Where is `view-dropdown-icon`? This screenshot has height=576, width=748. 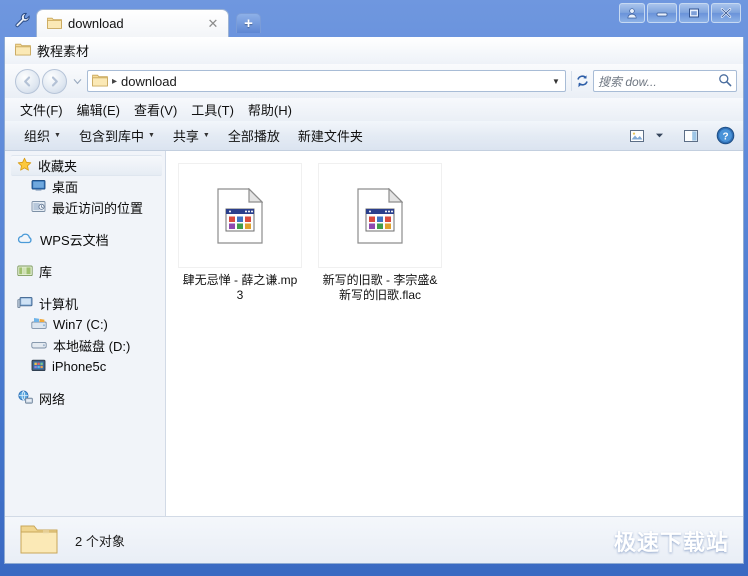
view-dropdown-icon is located at coordinates (659, 136).